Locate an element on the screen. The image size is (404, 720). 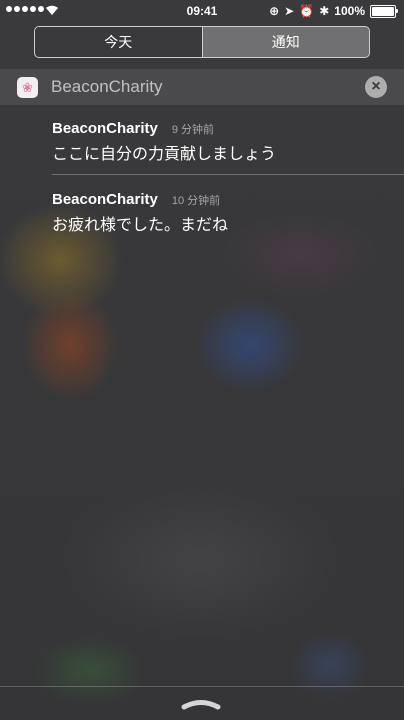
bottom-divider is located at coordinates (202, 686).